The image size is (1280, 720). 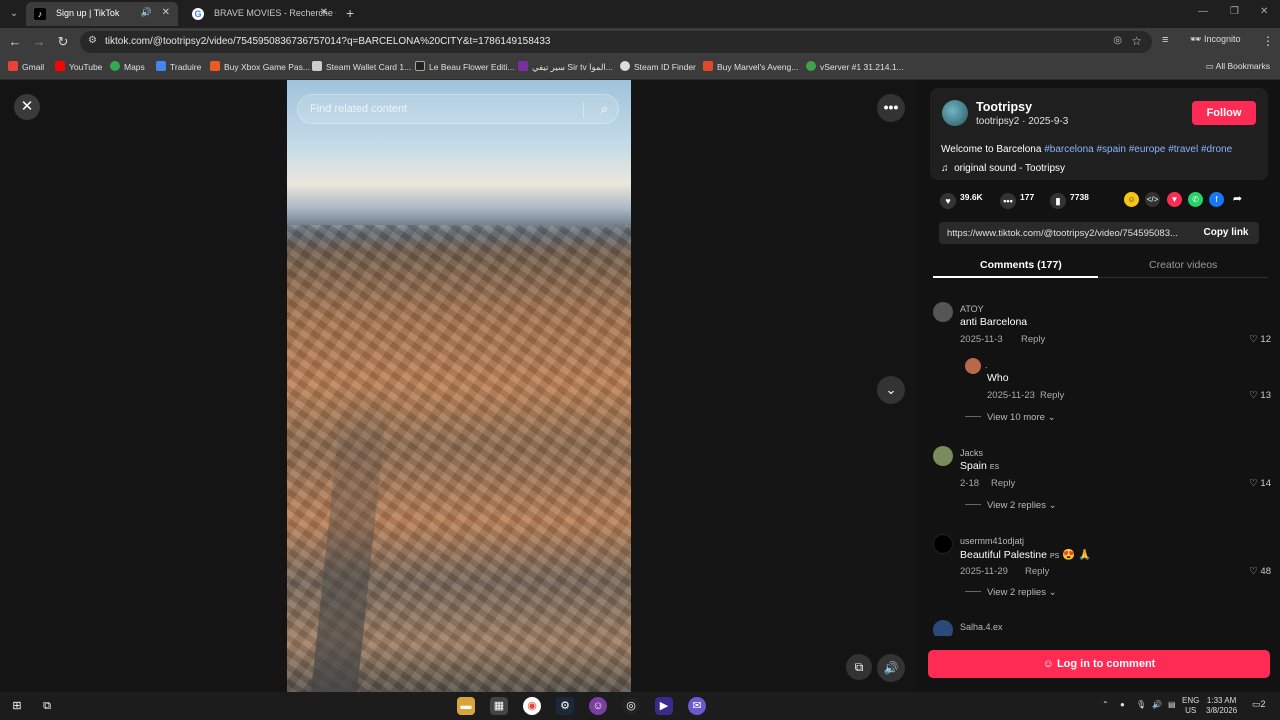 What do you see at coordinates (1234, 11) in the screenshot?
I see `maximize-icon: ❐` at bounding box center [1234, 11].